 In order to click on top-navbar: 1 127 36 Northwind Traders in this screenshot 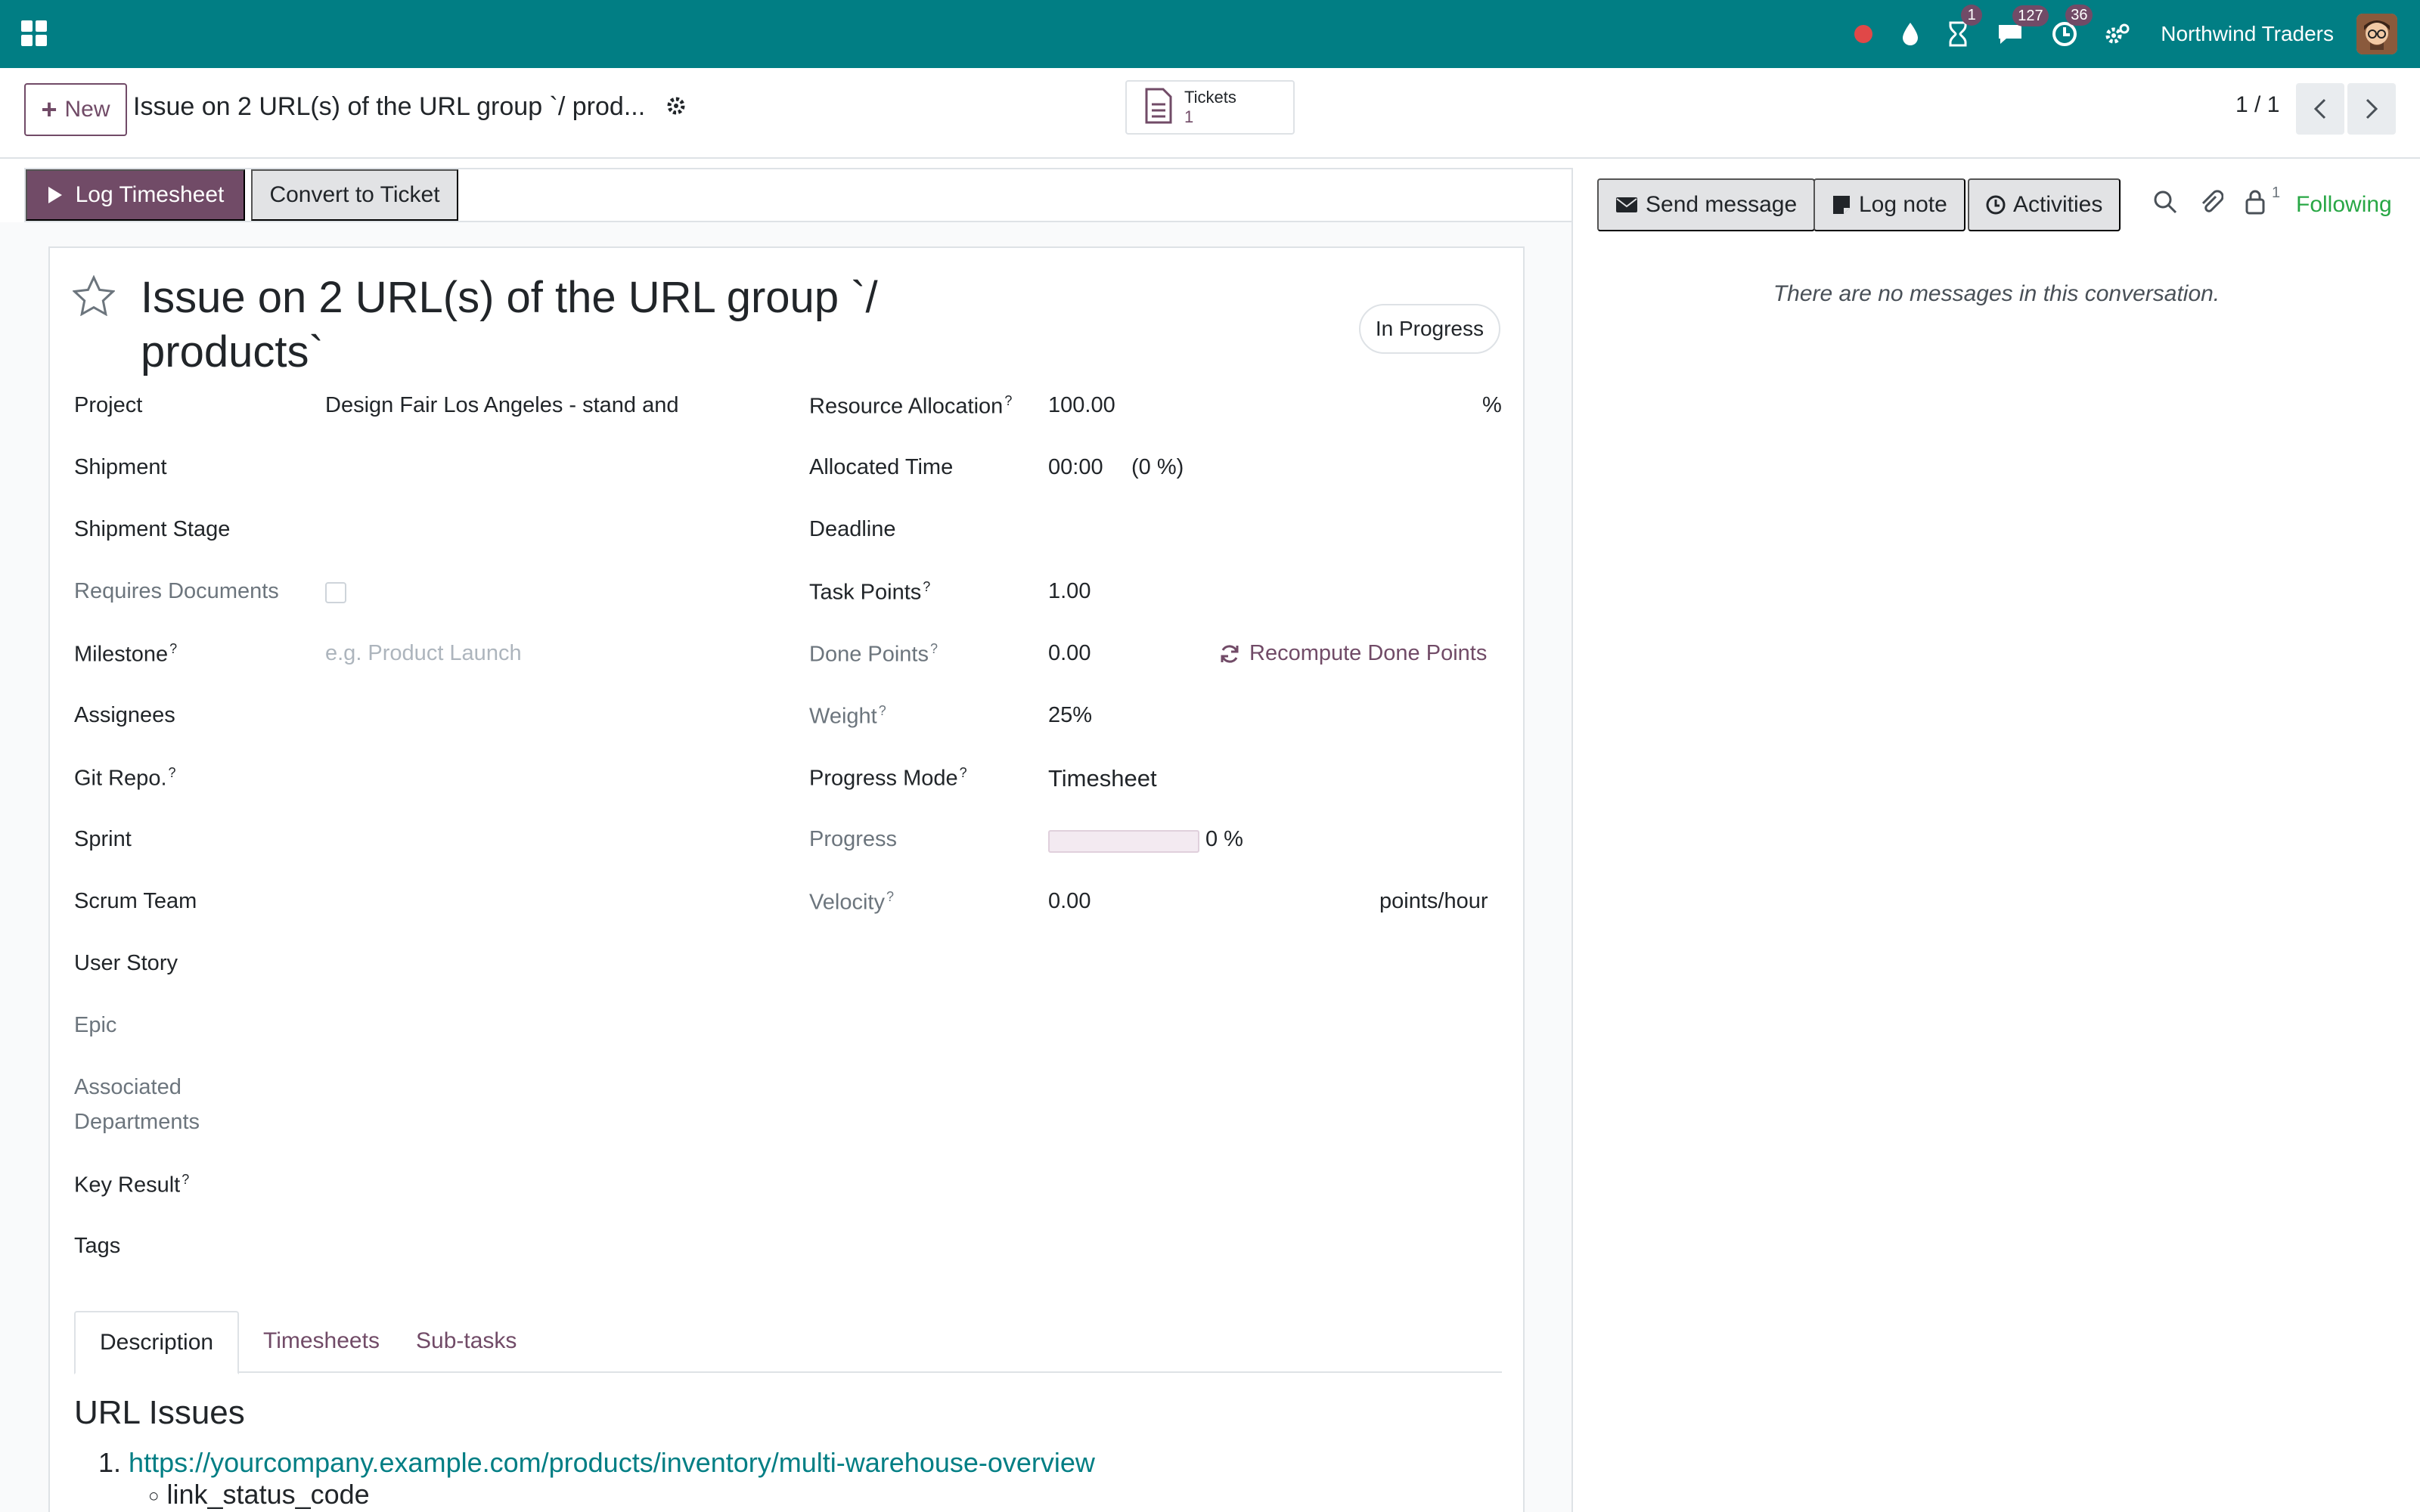, I will do `click(1210, 34)`.